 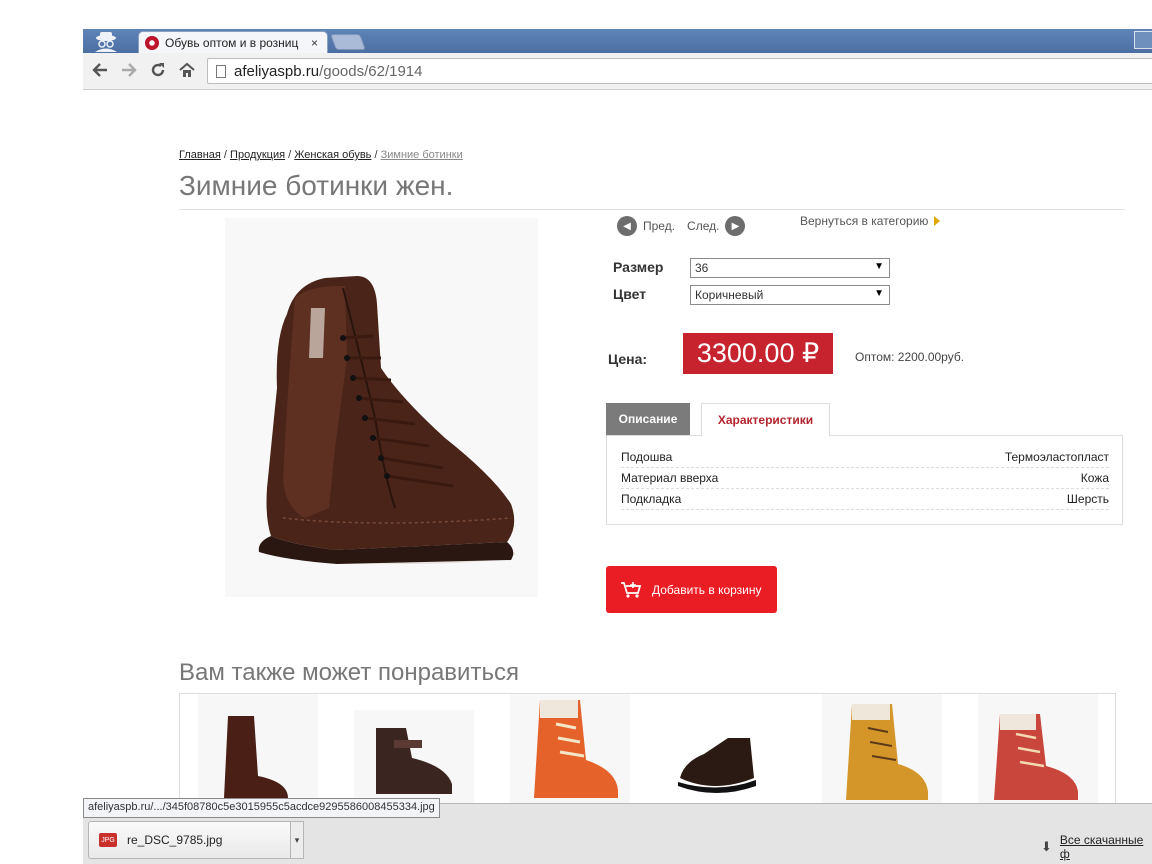 What do you see at coordinates (158, 72) in the screenshot?
I see `reload-icon` at bounding box center [158, 72].